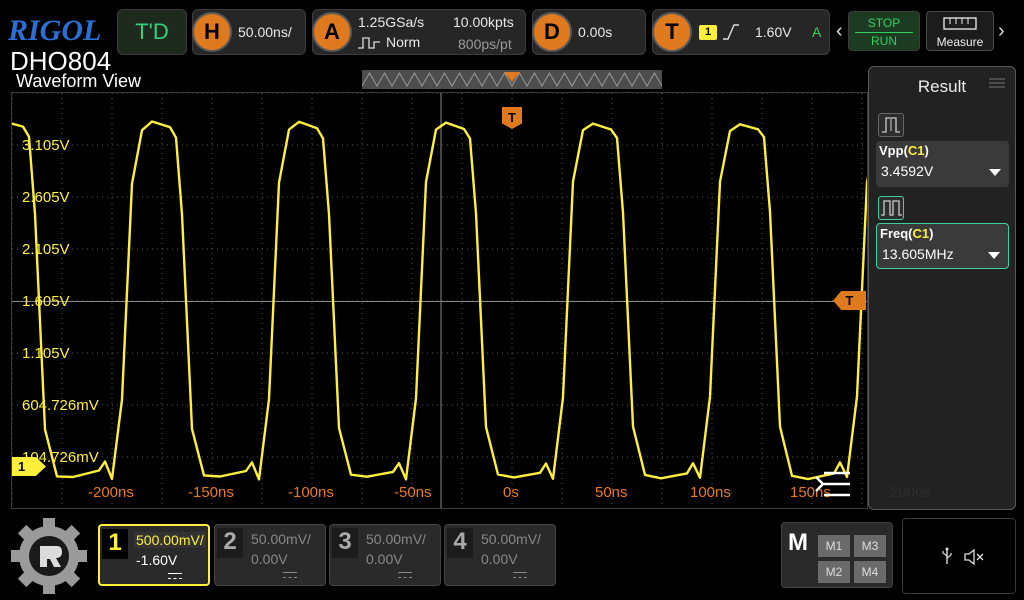 This screenshot has width=1024, height=600. I want to click on ruler-icon, so click(960, 23).